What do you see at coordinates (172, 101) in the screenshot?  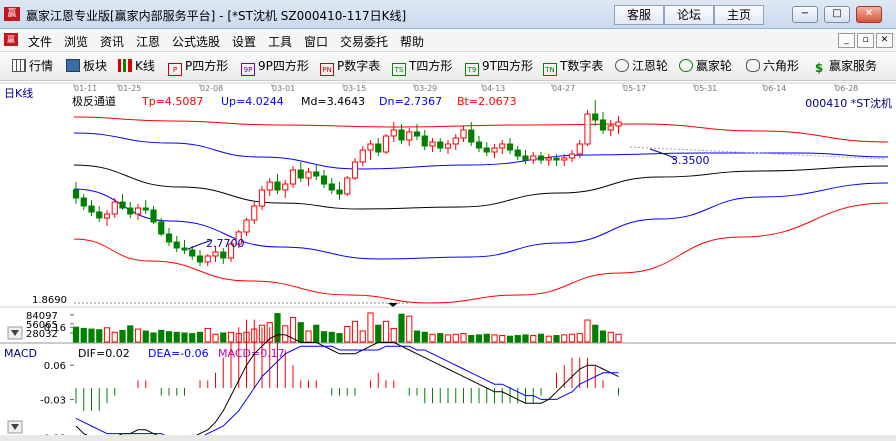 I see `legend-tp: Tp=4.5087` at bounding box center [172, 101].